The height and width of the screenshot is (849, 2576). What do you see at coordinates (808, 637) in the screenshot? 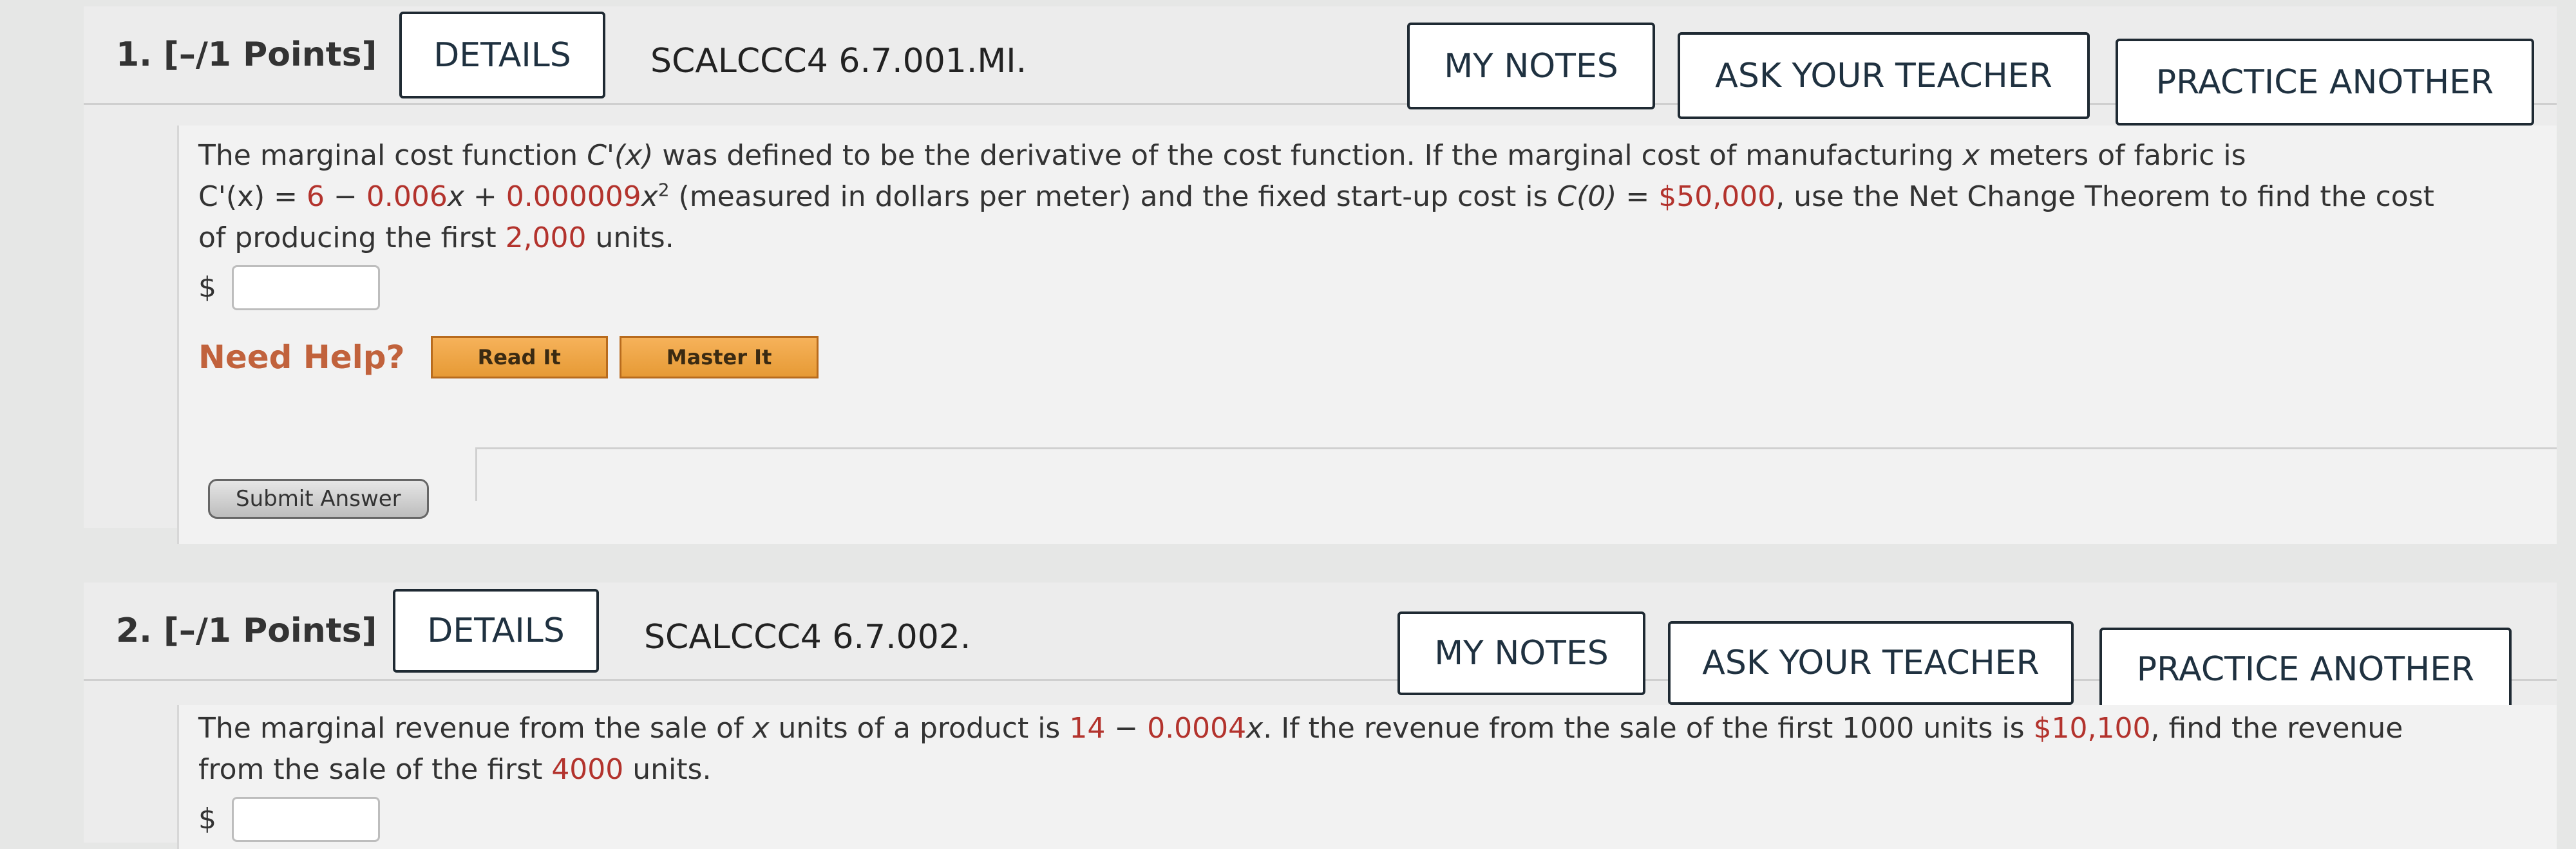
I see `question-2-code: SCALCCC4 6.7.002.` at bounding box center [808, 637].